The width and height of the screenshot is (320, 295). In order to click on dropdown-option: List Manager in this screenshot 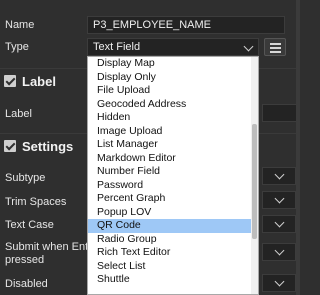, I will do `click(173, 145)`.